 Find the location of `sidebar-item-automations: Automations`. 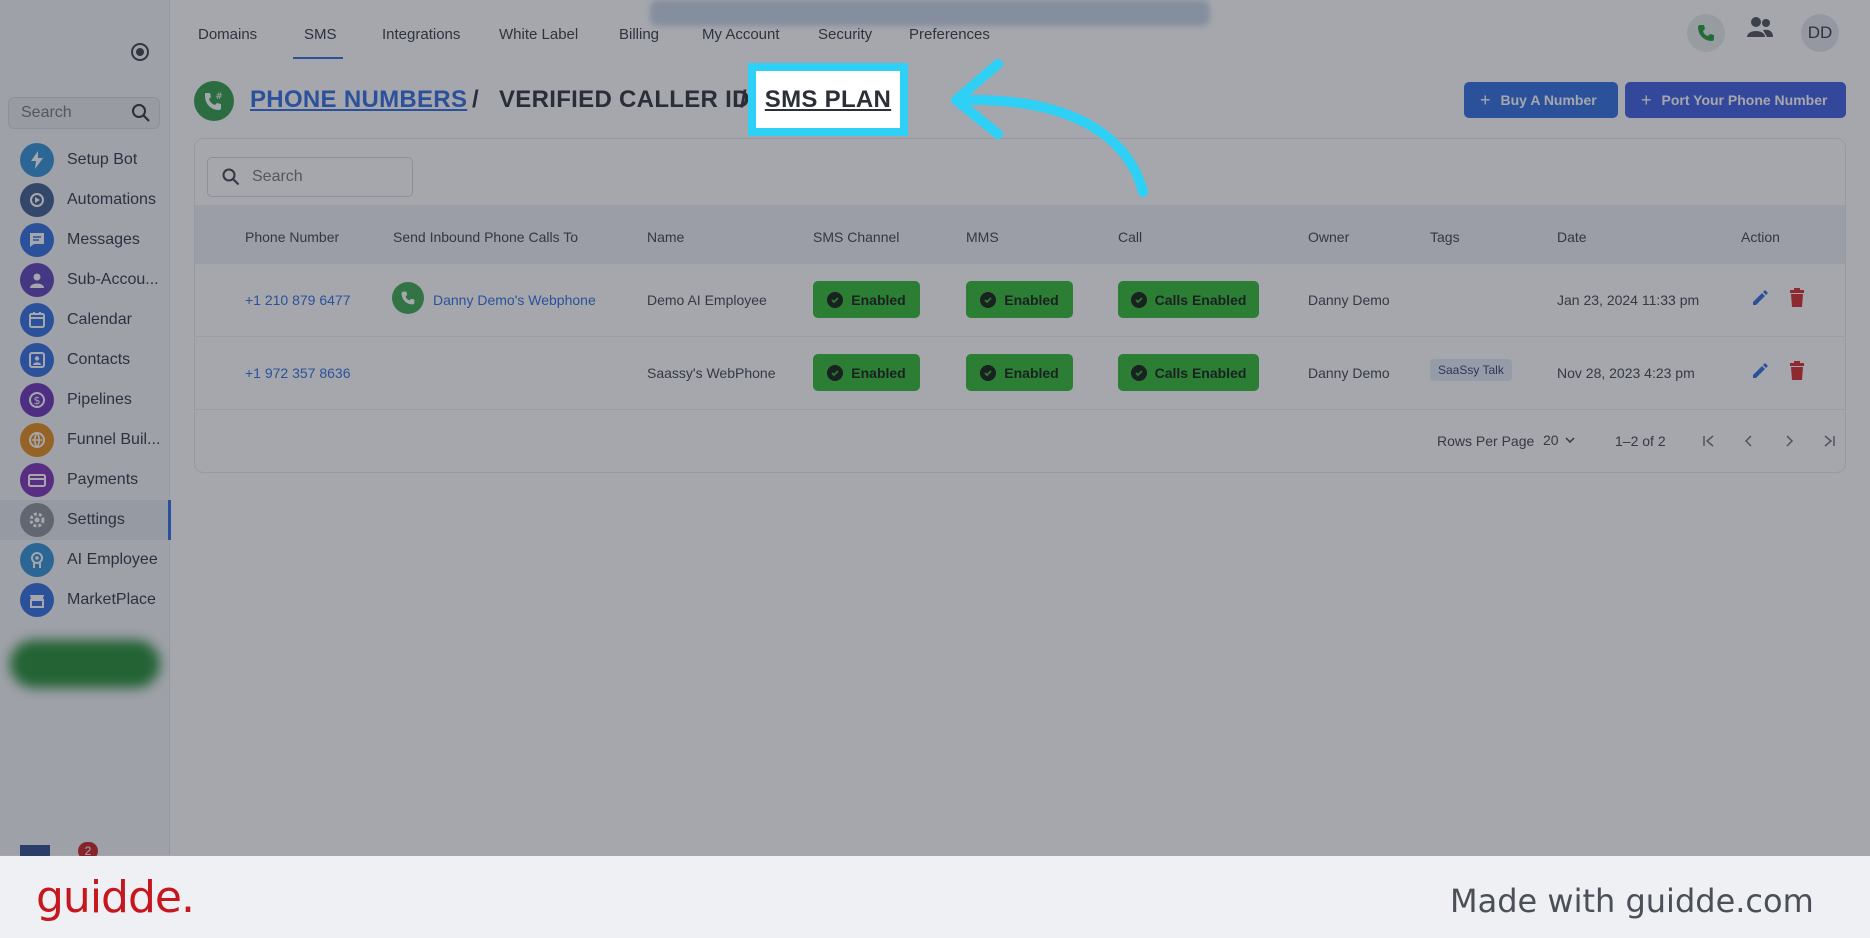

sidebar-item-automations: Automations is located at coordinates (85, 200).